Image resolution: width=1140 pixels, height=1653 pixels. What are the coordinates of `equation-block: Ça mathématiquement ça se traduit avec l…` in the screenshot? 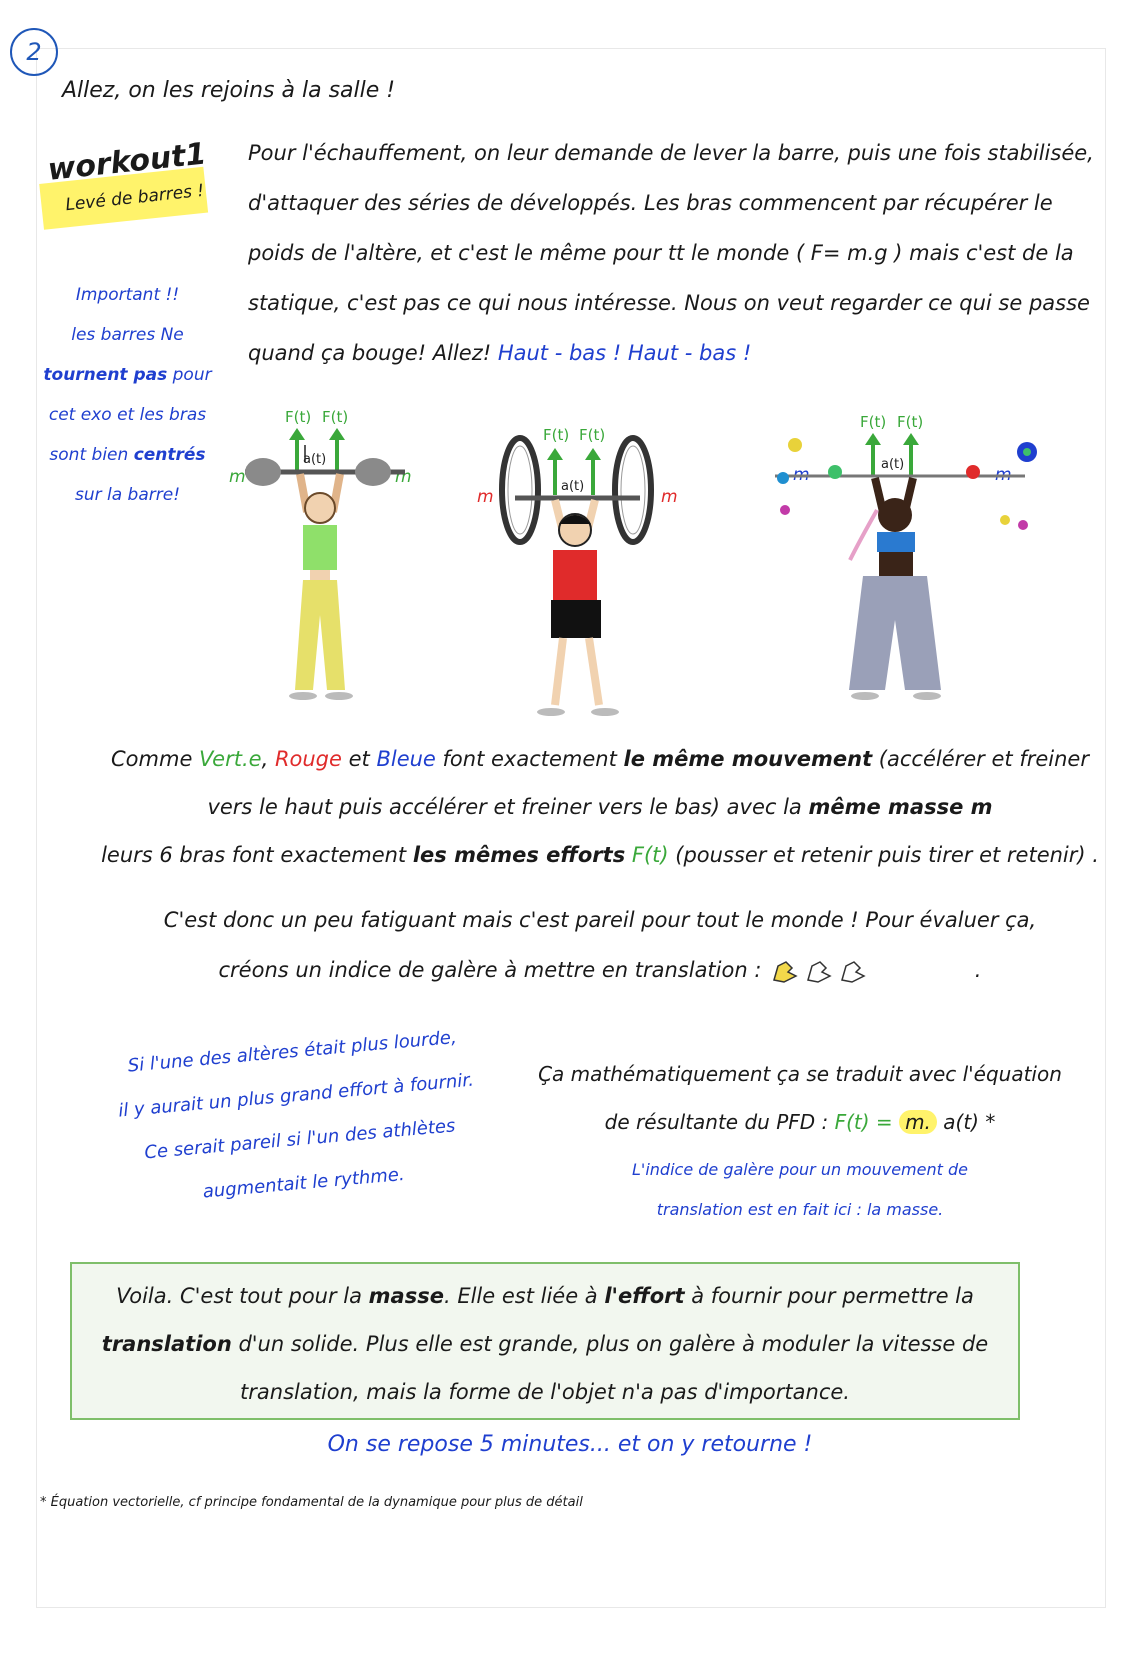 It's located at (800, 1140).